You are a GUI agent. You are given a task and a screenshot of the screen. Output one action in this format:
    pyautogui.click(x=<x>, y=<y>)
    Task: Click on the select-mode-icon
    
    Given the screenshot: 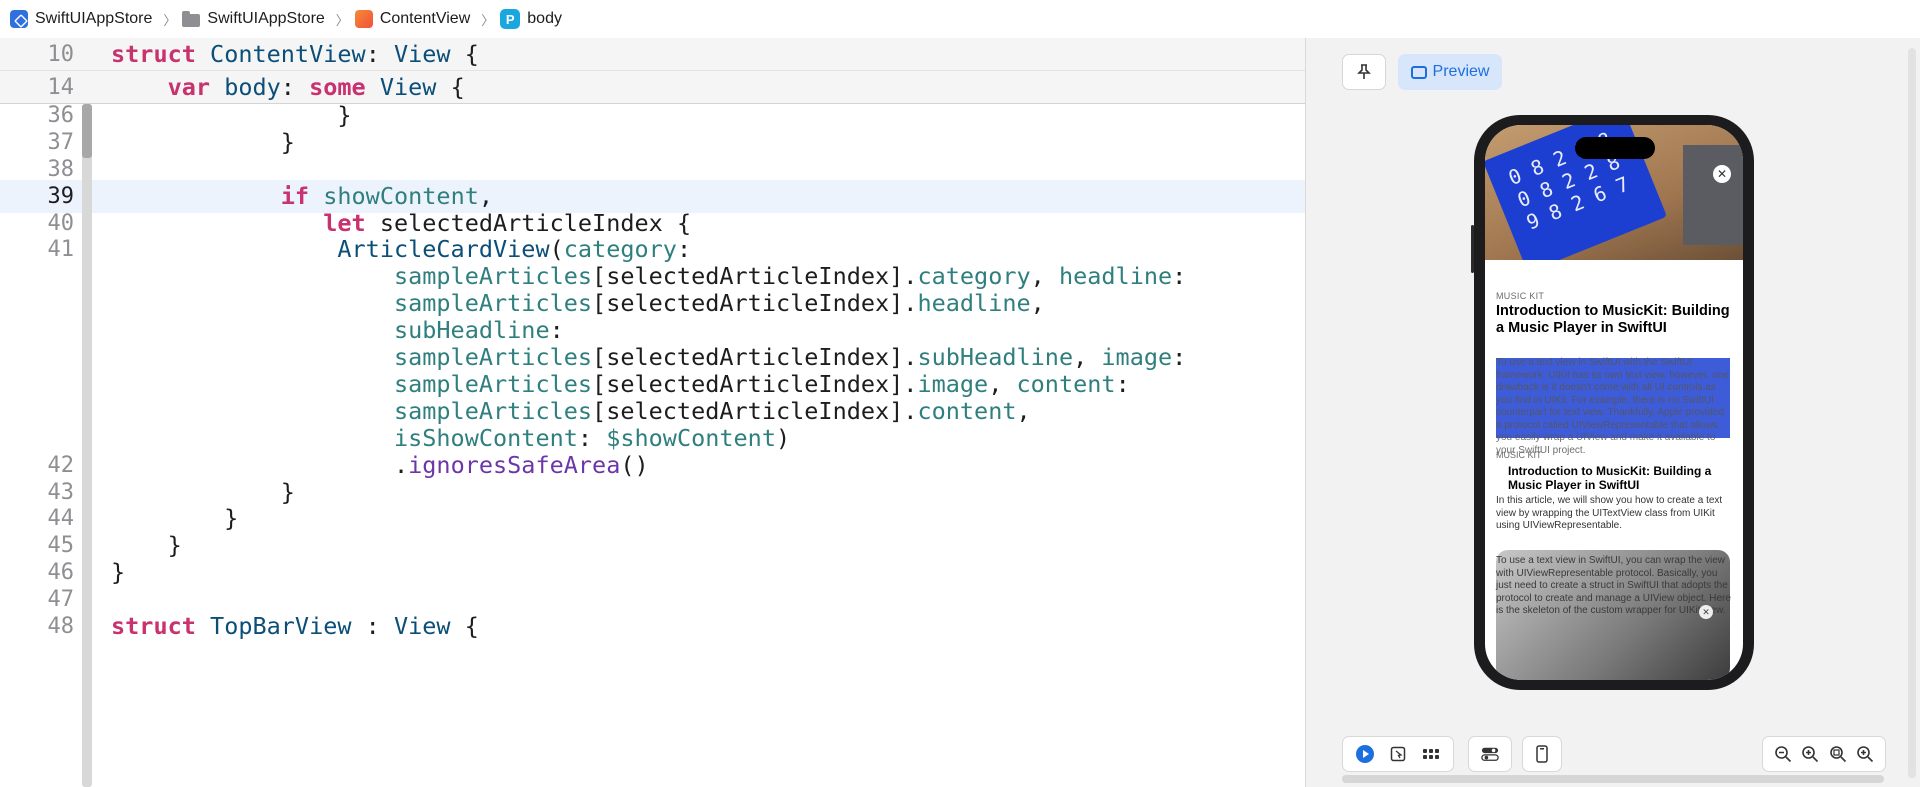 What is the action you would take?
    pyautogui.click(x=1398, y=754)
    